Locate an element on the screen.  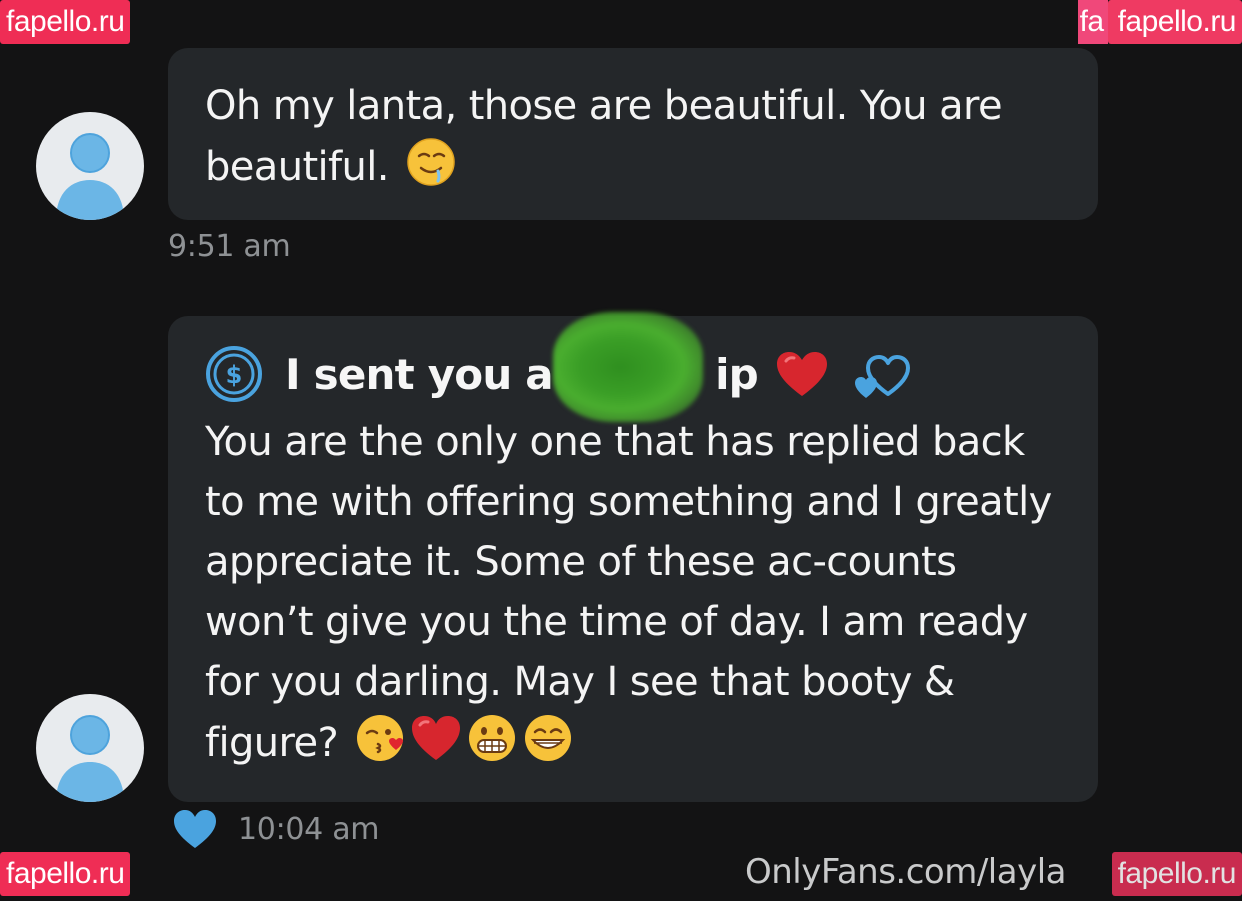
message-timestamp: 9:51 am is located at coordinates (229, 246).